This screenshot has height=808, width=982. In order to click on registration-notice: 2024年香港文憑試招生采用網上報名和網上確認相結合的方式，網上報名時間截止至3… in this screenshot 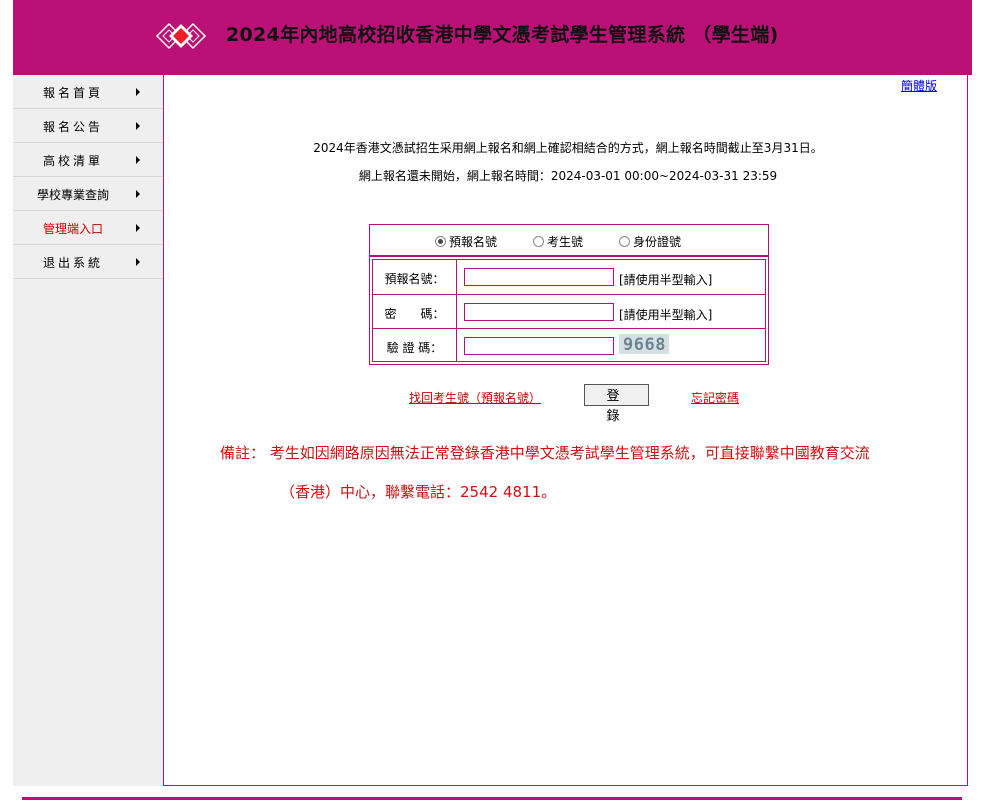, I will do `click(568, 148)`.